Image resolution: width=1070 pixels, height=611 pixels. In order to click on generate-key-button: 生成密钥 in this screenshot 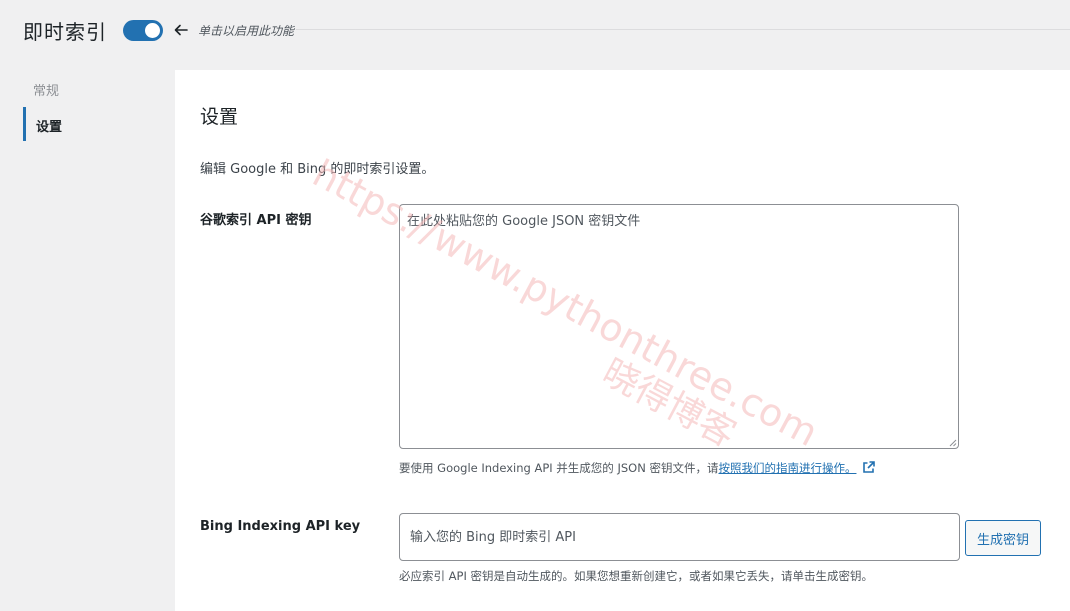, I will do `click(1003, 538)`.